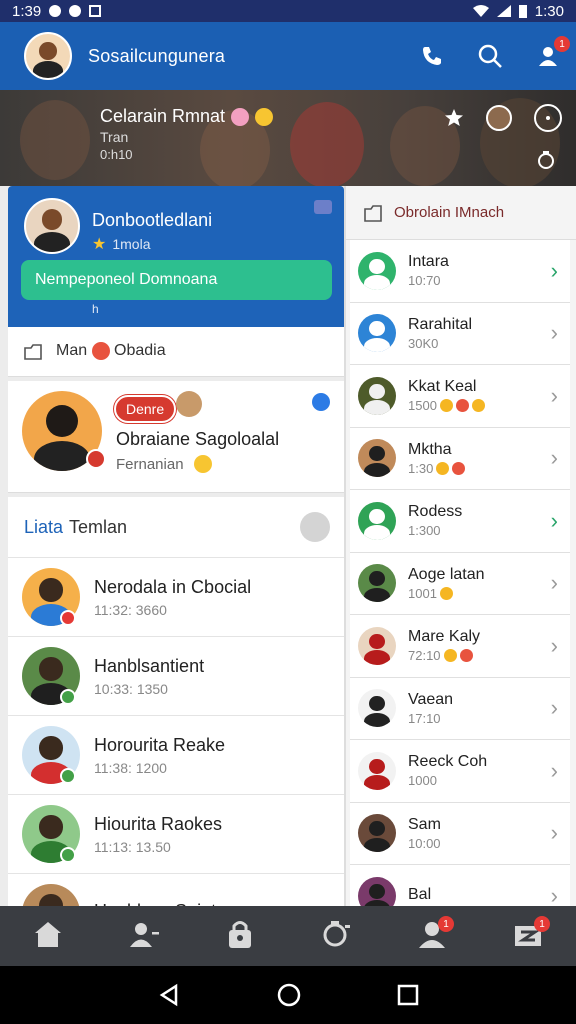 The image size is (576, 1024). I want to click on love-emoji-icon, so click(240, 116).